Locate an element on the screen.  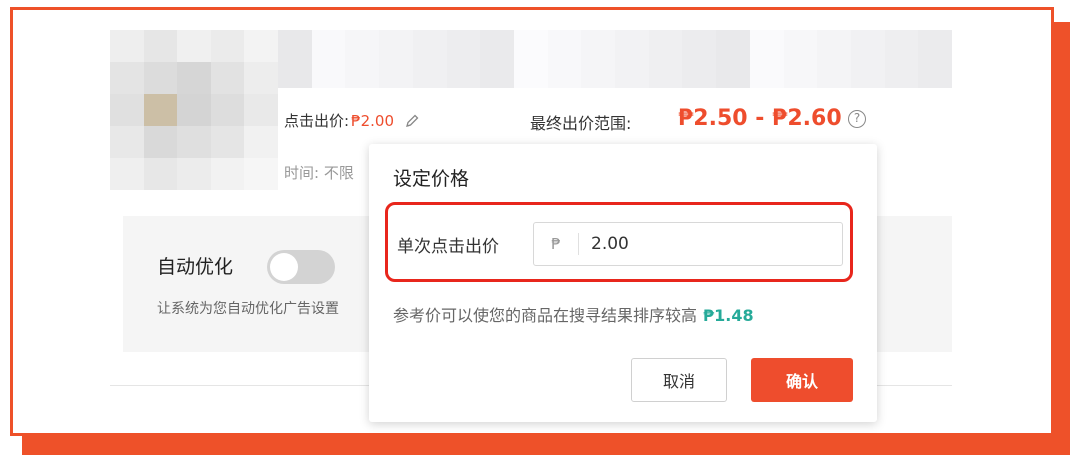
final-bid-range-label: 最终出价范围: is located at coordinates (581, 123).